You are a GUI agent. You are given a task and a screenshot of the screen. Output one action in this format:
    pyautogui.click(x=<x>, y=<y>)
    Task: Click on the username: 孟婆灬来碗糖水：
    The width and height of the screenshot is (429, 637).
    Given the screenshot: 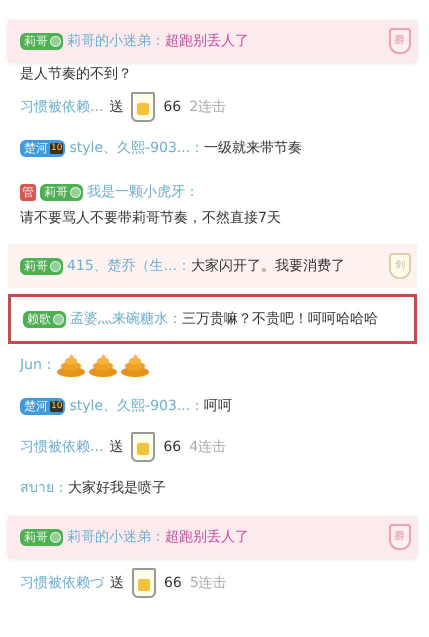 What is the action you would take?
    pyautogui.click(x=126, y=319)
    